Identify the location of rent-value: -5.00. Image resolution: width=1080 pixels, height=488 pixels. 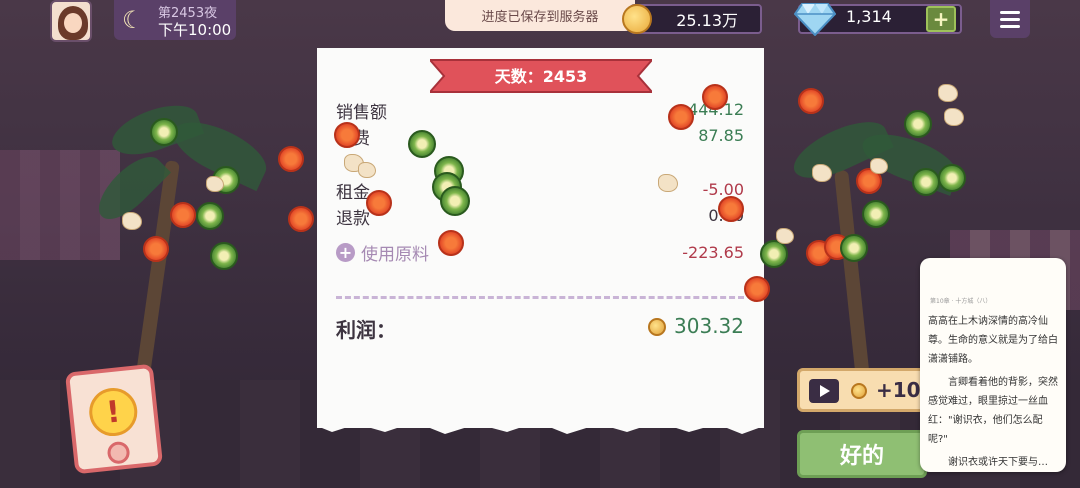
(723, 189).